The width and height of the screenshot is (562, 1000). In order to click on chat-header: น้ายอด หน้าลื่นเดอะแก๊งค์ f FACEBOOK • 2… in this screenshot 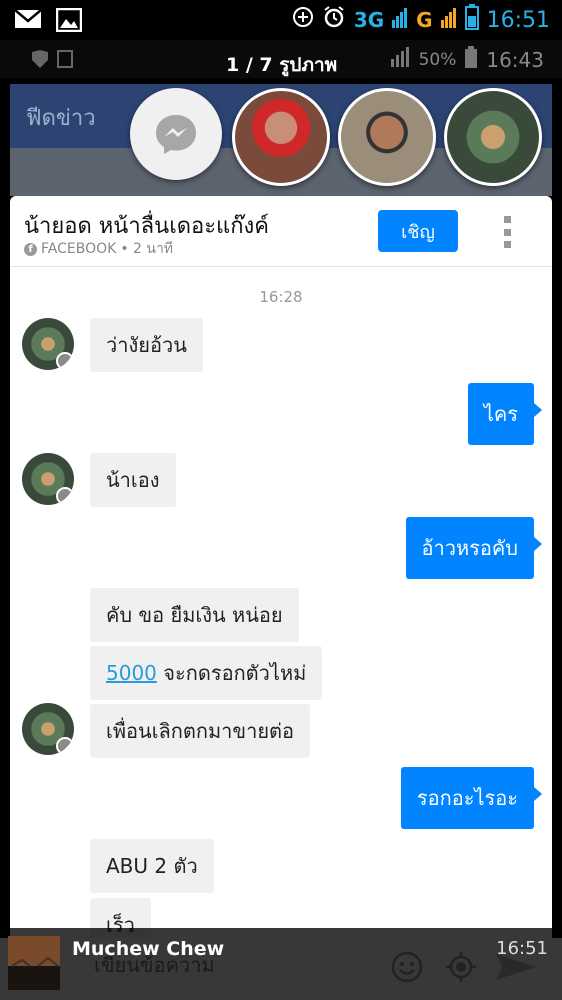, I will do `click(281, 231)`.